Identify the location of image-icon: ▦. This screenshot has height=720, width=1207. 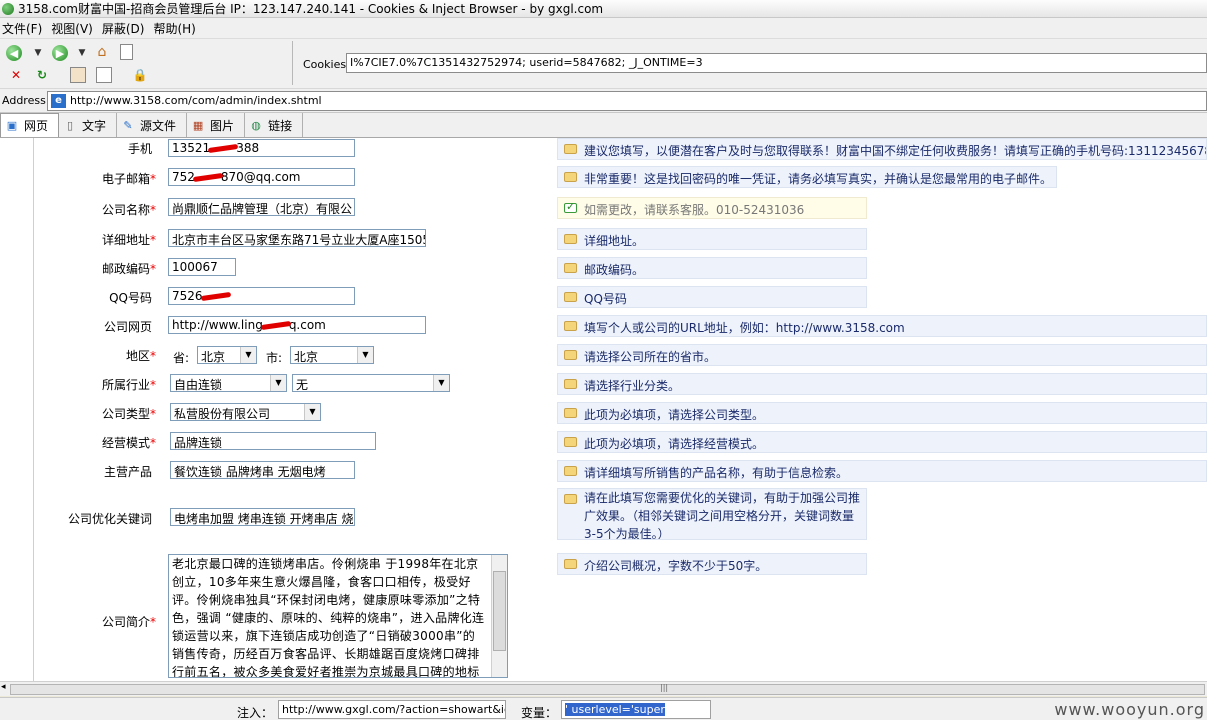
(198, 125).